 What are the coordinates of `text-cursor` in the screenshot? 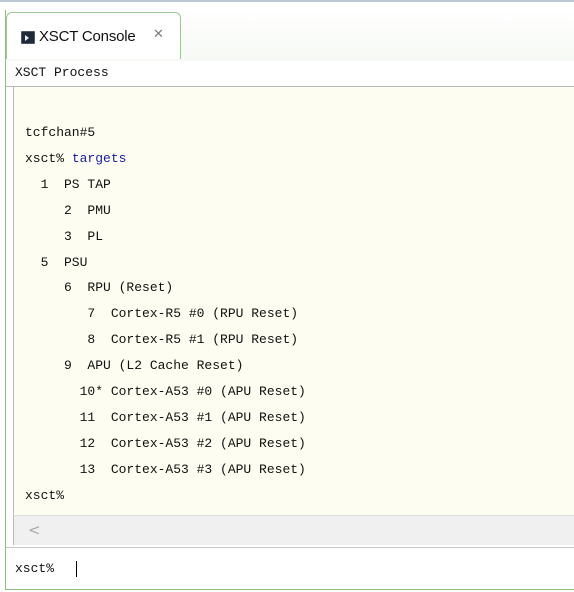 It's located at (76, 569).